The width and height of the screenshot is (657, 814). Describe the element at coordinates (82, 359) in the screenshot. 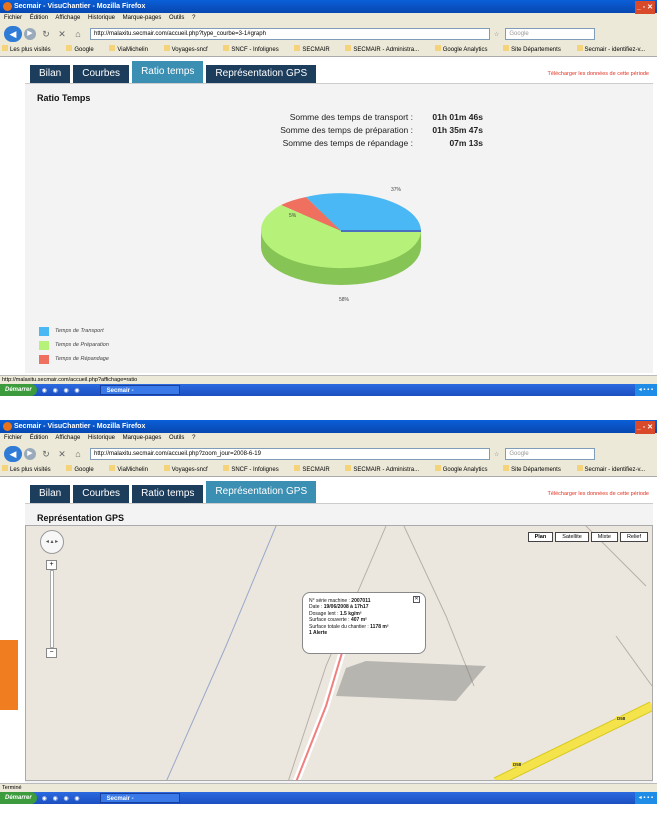

I see `legend-label: Temps de Répandage` at that location.